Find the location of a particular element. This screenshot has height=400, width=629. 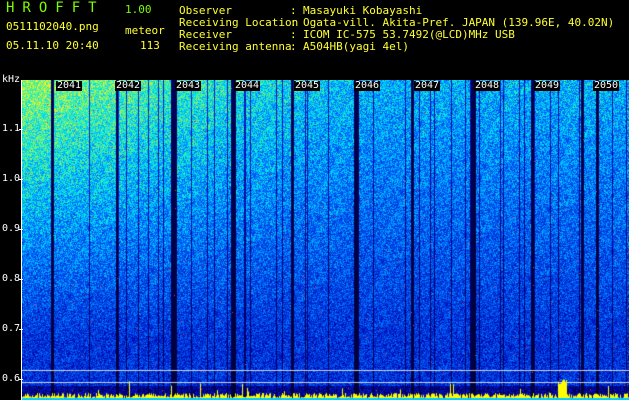

y-tick-0-6: 0.6 is located at coordinates (11, 378).